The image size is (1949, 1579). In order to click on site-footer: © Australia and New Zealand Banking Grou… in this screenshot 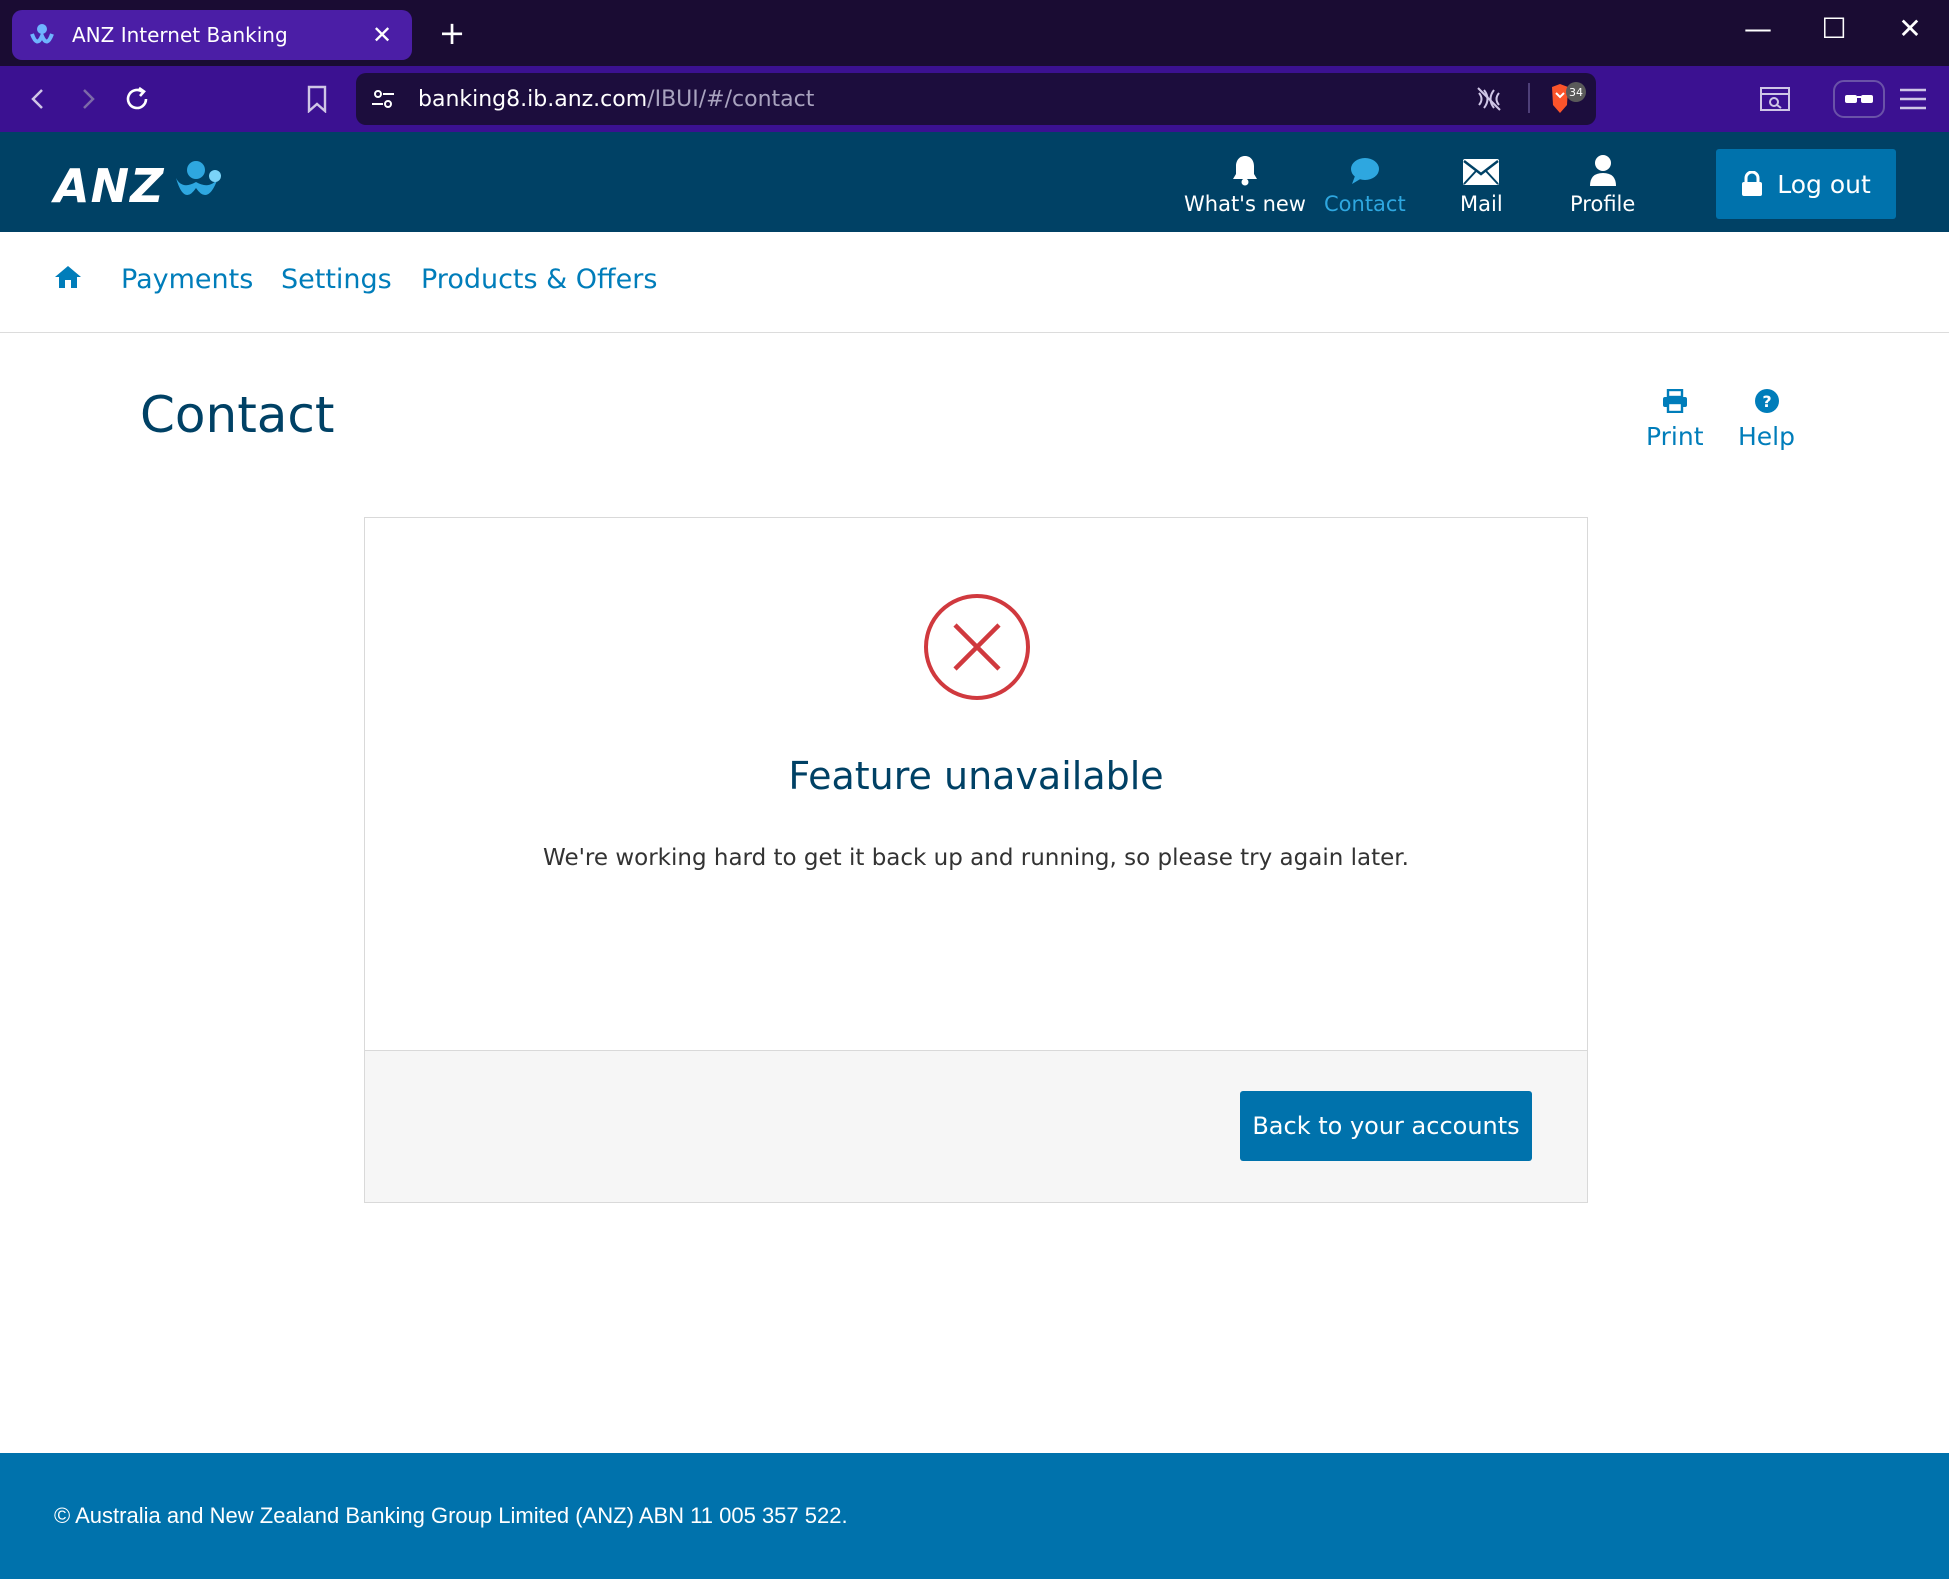, I will do `click(974, 1516)`.